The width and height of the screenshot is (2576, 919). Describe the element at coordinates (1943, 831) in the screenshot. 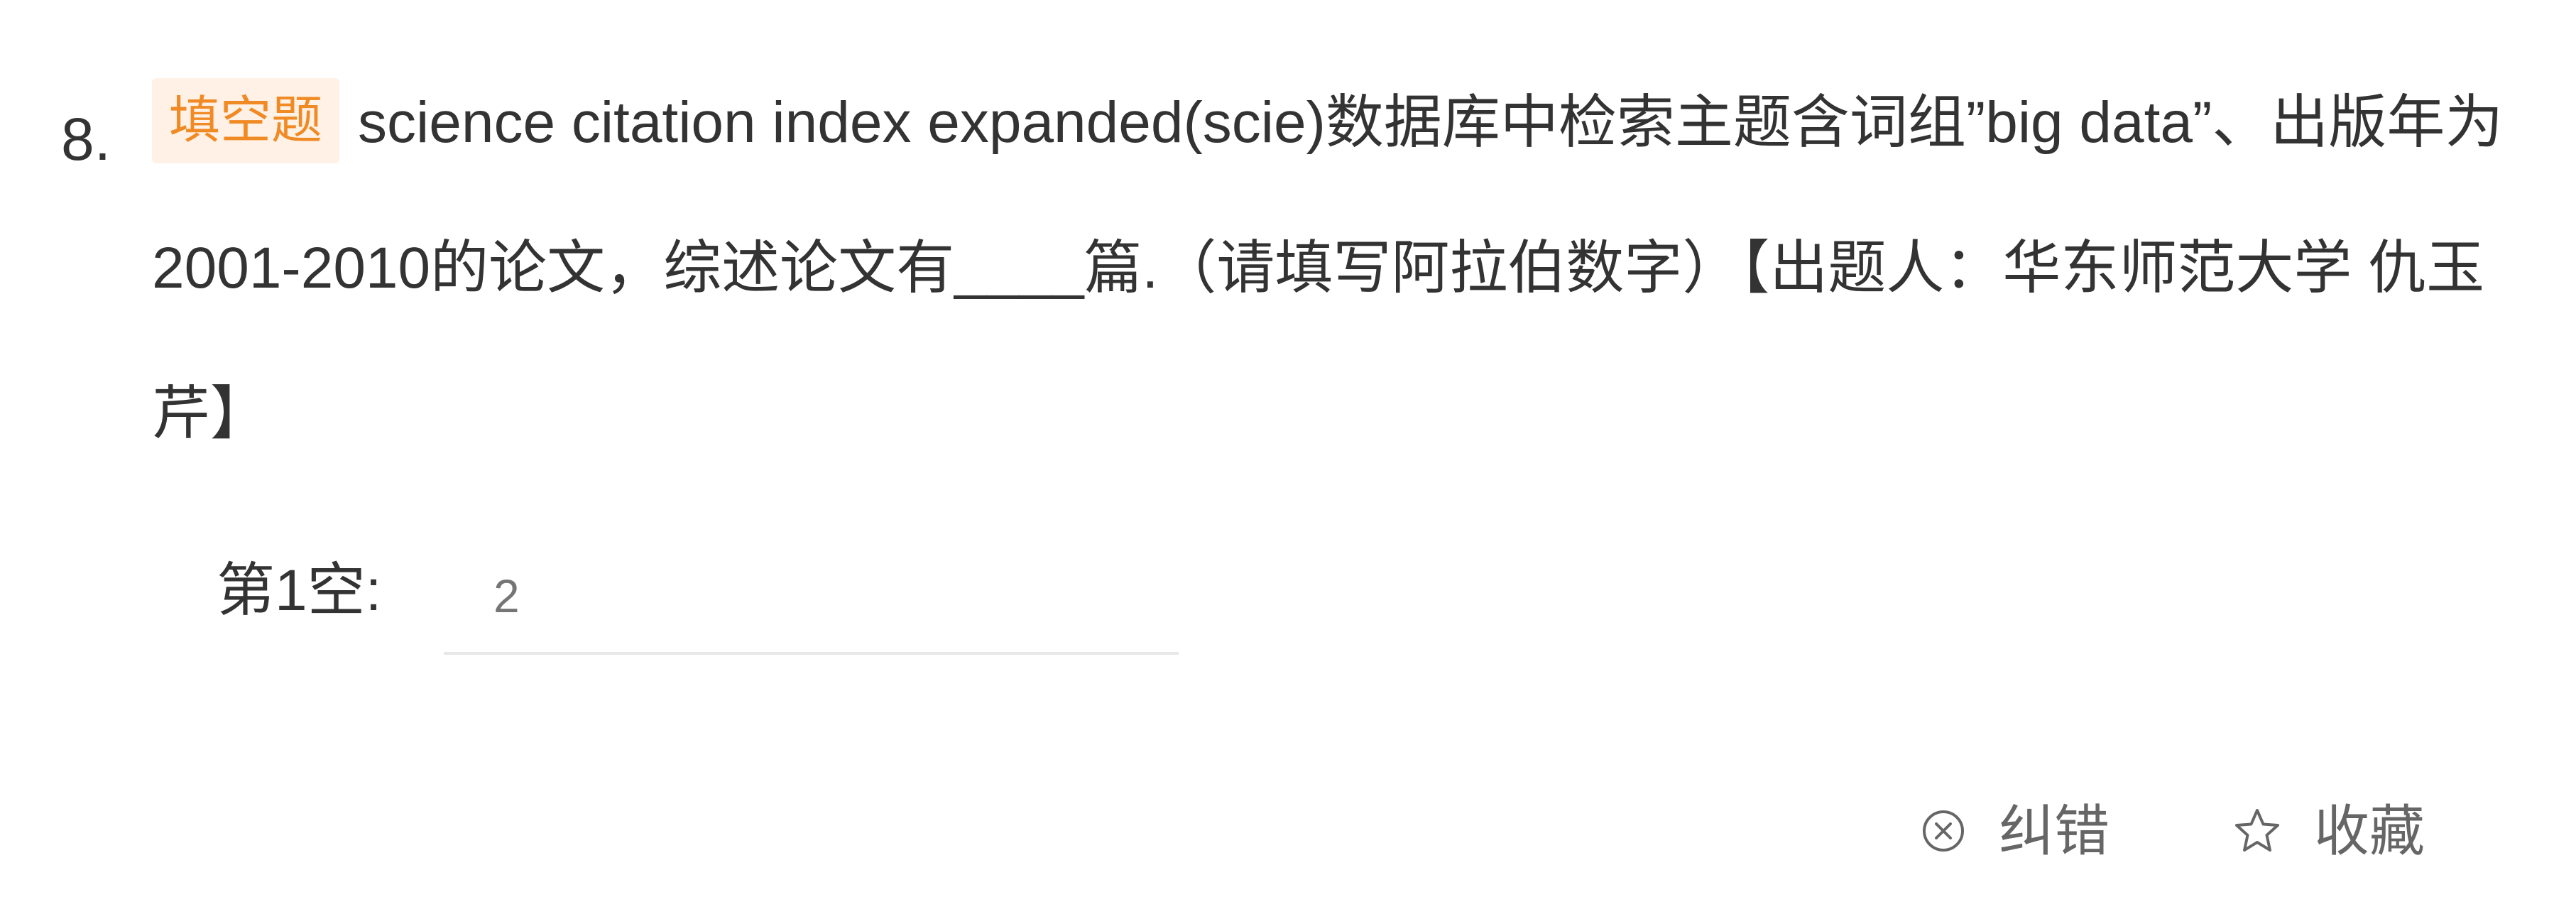

I see `circle-x-icon` at that location.